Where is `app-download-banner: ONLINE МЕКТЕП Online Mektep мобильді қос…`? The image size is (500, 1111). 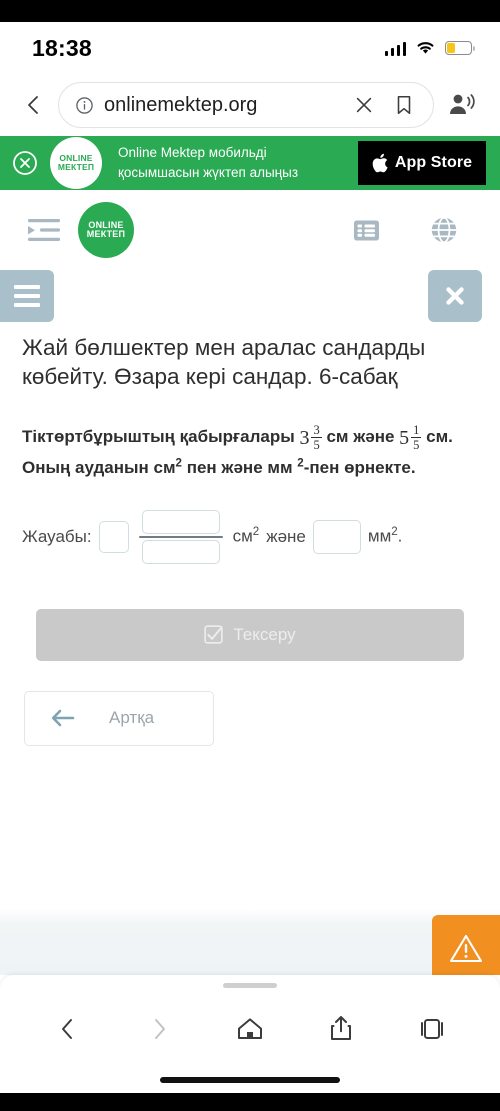
app-download-banner: ONLINE МЕКТЕП Online Mektep мобильді қос… is located at coordinates (250, 163).